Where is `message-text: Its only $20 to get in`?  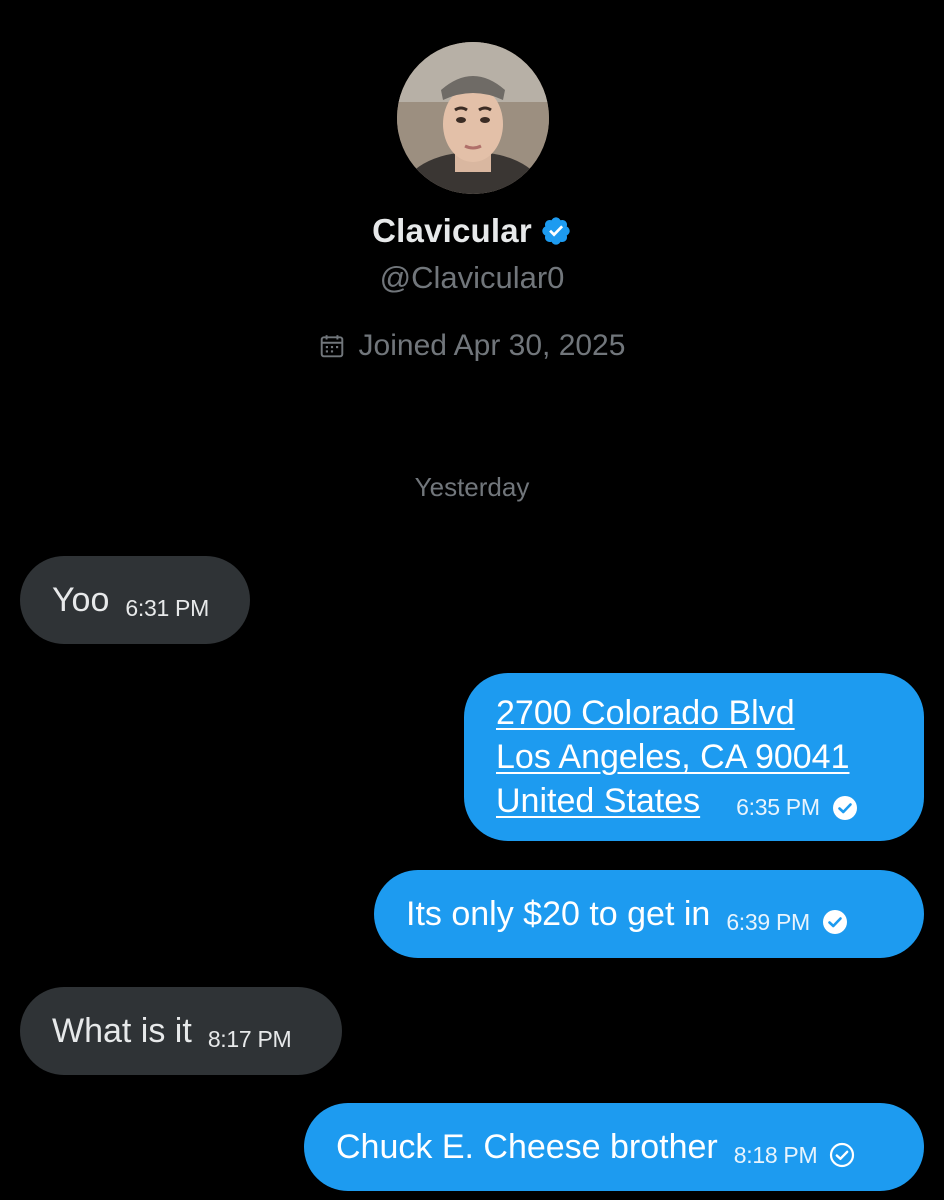 message-text: Its only $20 to get in is located at coordinates (558, 914).